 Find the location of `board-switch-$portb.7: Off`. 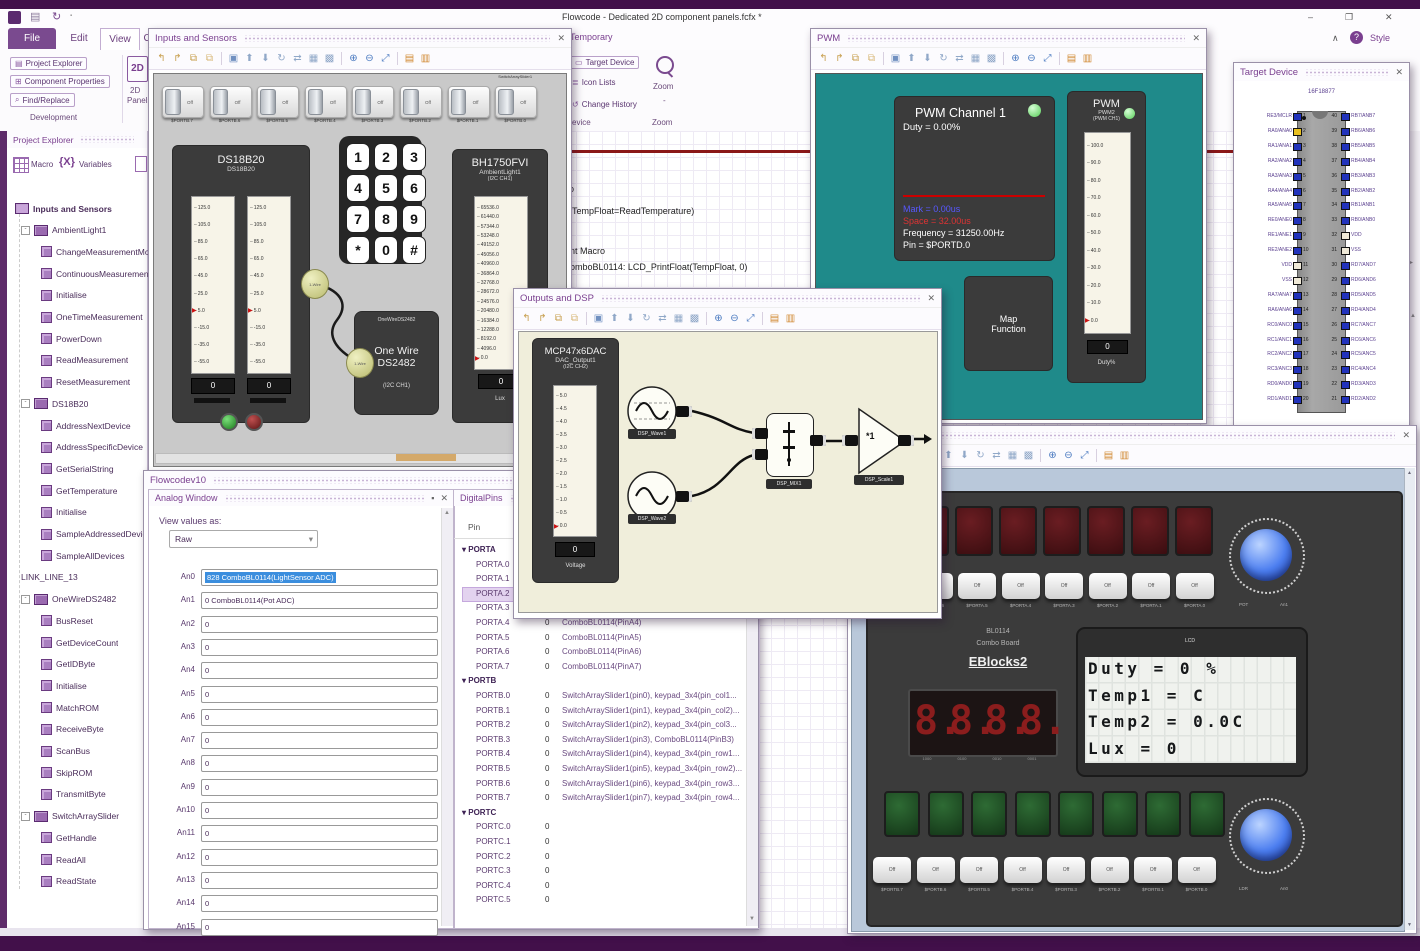

board-switch-$portb.7: Off is located at coordinates (892, 870).